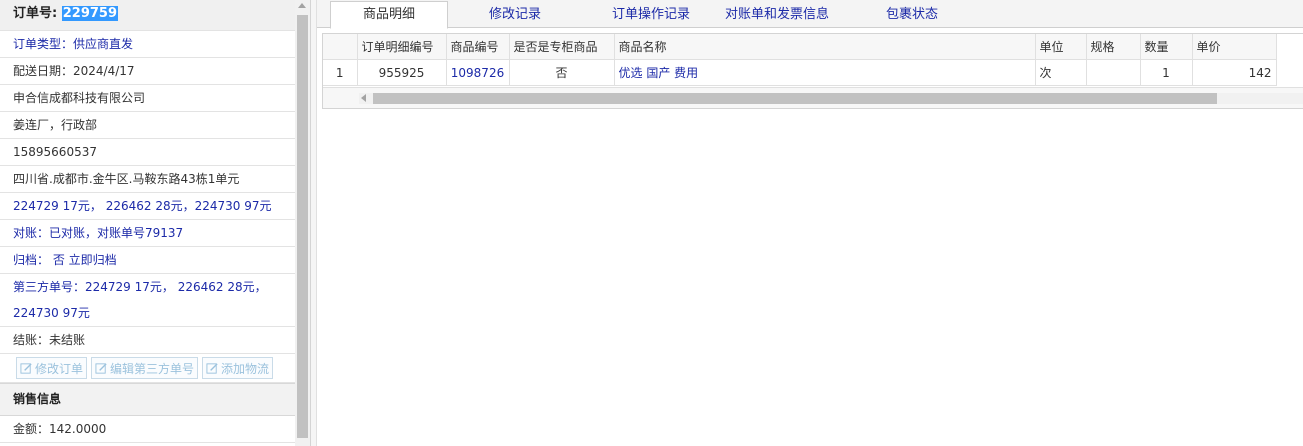  What do you see at coordinates (1061, 47) in the screenshot?
I see `column-header-unit: 单位` at bounding box center [1061, 47].